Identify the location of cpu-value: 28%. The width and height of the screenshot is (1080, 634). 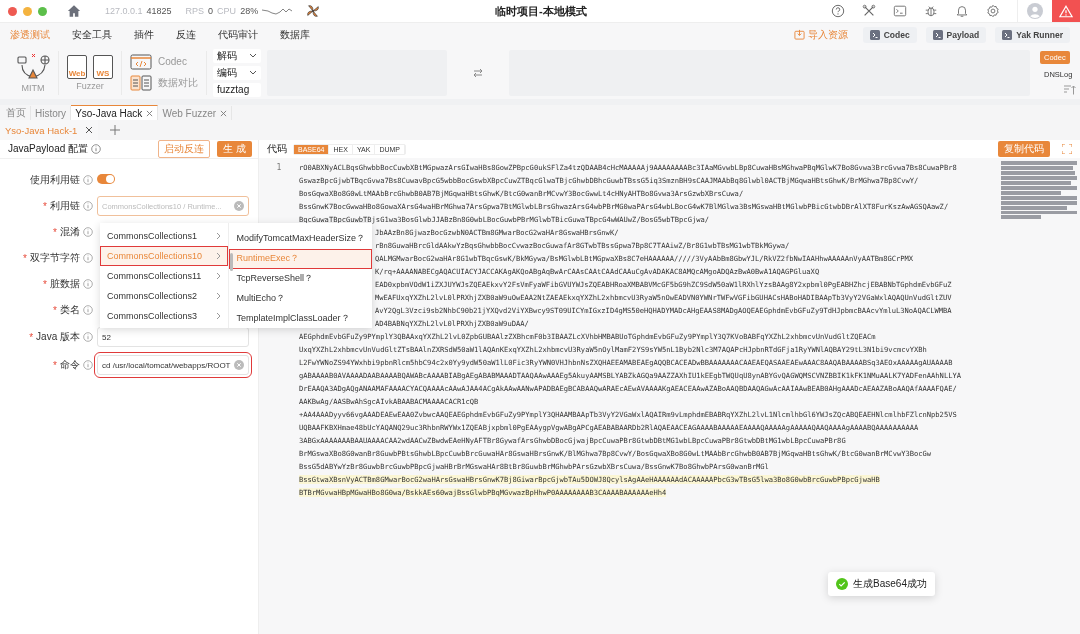
(249, 11).